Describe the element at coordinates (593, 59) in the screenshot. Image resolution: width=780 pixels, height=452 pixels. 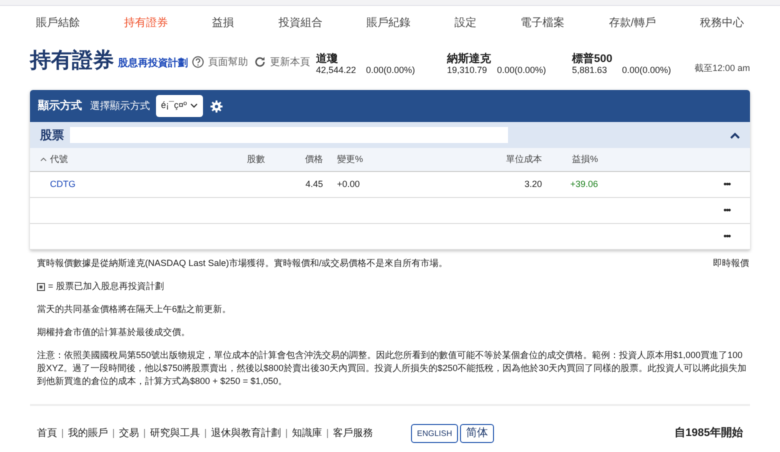
I see `index-name: 標普500` at that location.